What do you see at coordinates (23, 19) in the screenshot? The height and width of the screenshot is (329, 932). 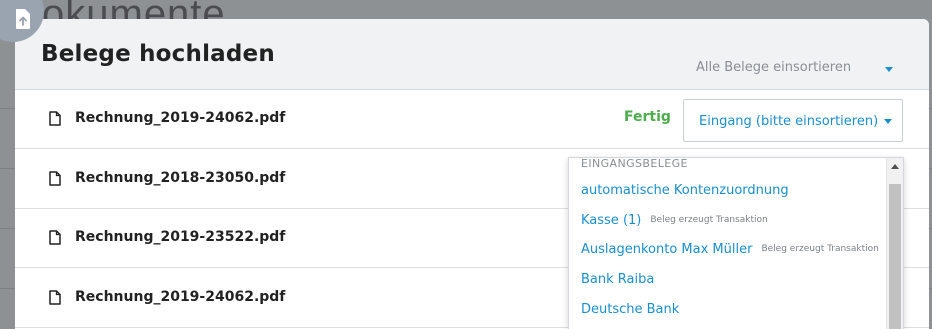 I see `file-upload-icon` at bounding box center [23, 19].